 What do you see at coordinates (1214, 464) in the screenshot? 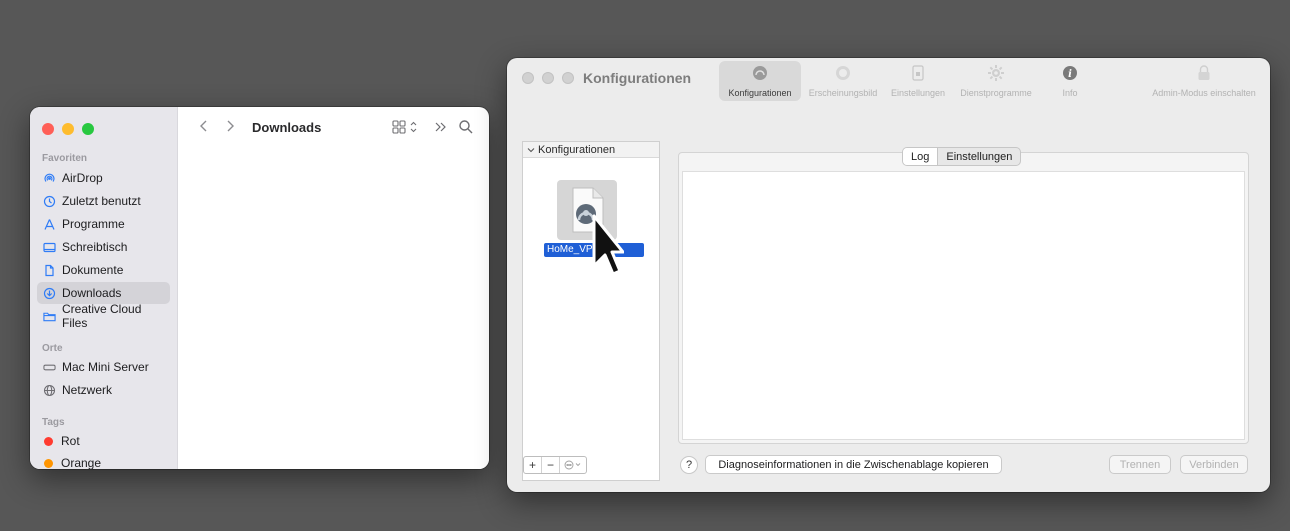
I see `connect-button: Verbinden` at bounding box center [1214, 464].